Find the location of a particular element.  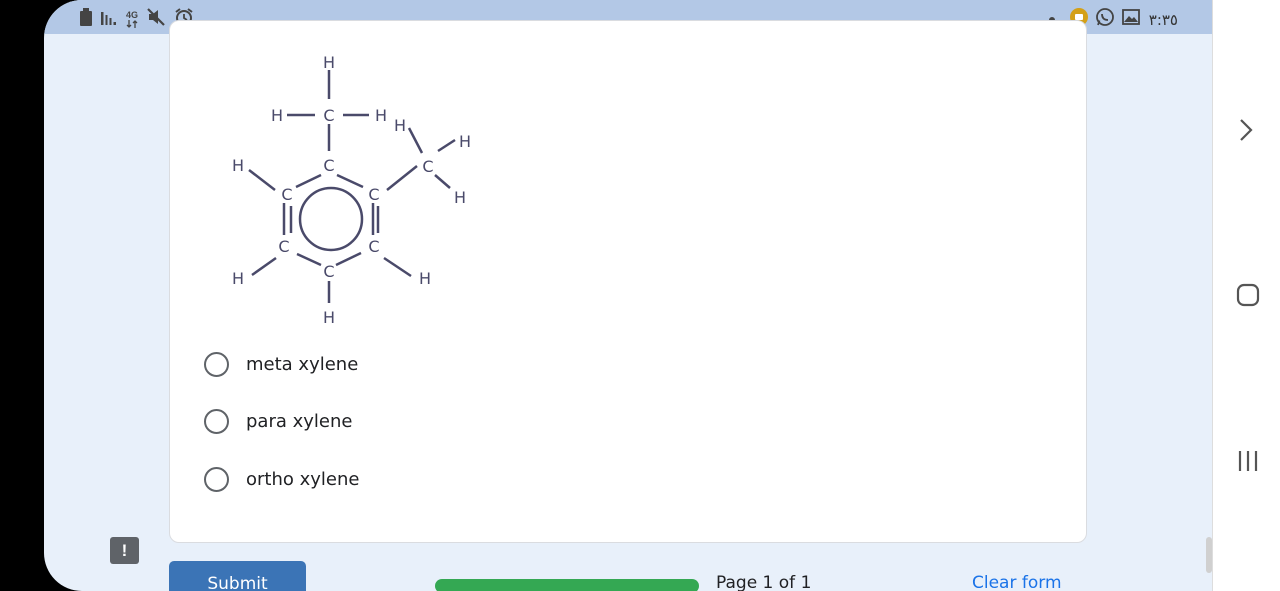

option-ortho-xylene: ortho xylene is located at coordinates (281, 479).